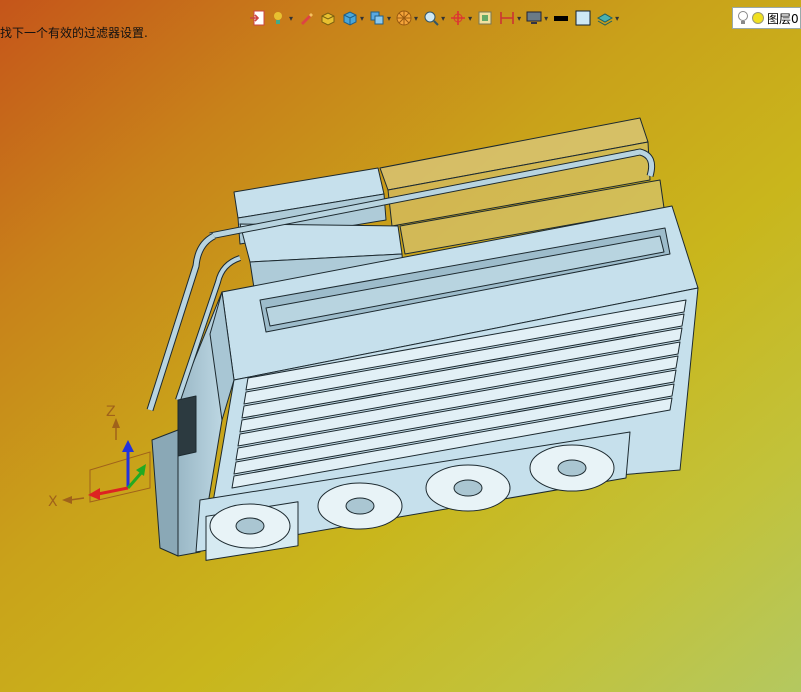 The height and width of the screenshot is (692, 801). What do you see at coordinates (111, 412) in the screenshot?
I see `z-axis-label: Z` at bounding box center [111, 412].